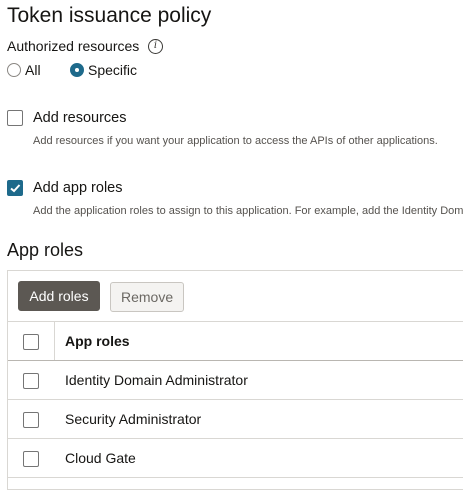 Image resolution: width=463 pixels, height=490 pixels. Describe the element at coordinates (59, 296) in the screenshot. I see `add-roles-button: Add roles` at that location.